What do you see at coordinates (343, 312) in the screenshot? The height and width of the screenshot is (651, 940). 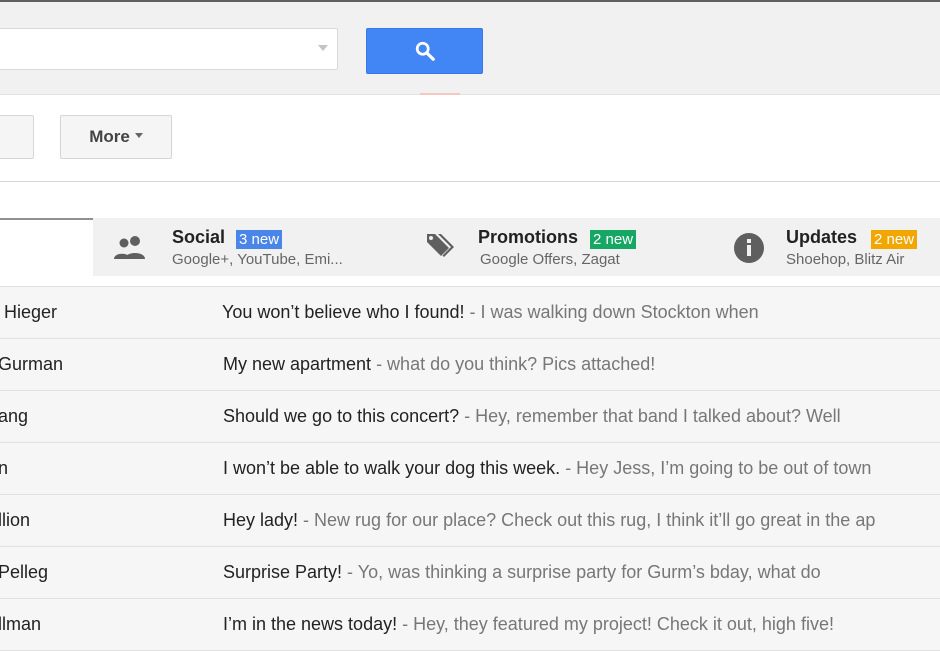 I see `email-subject: You won’t believe who I found!` at bounding box center [343, 312].